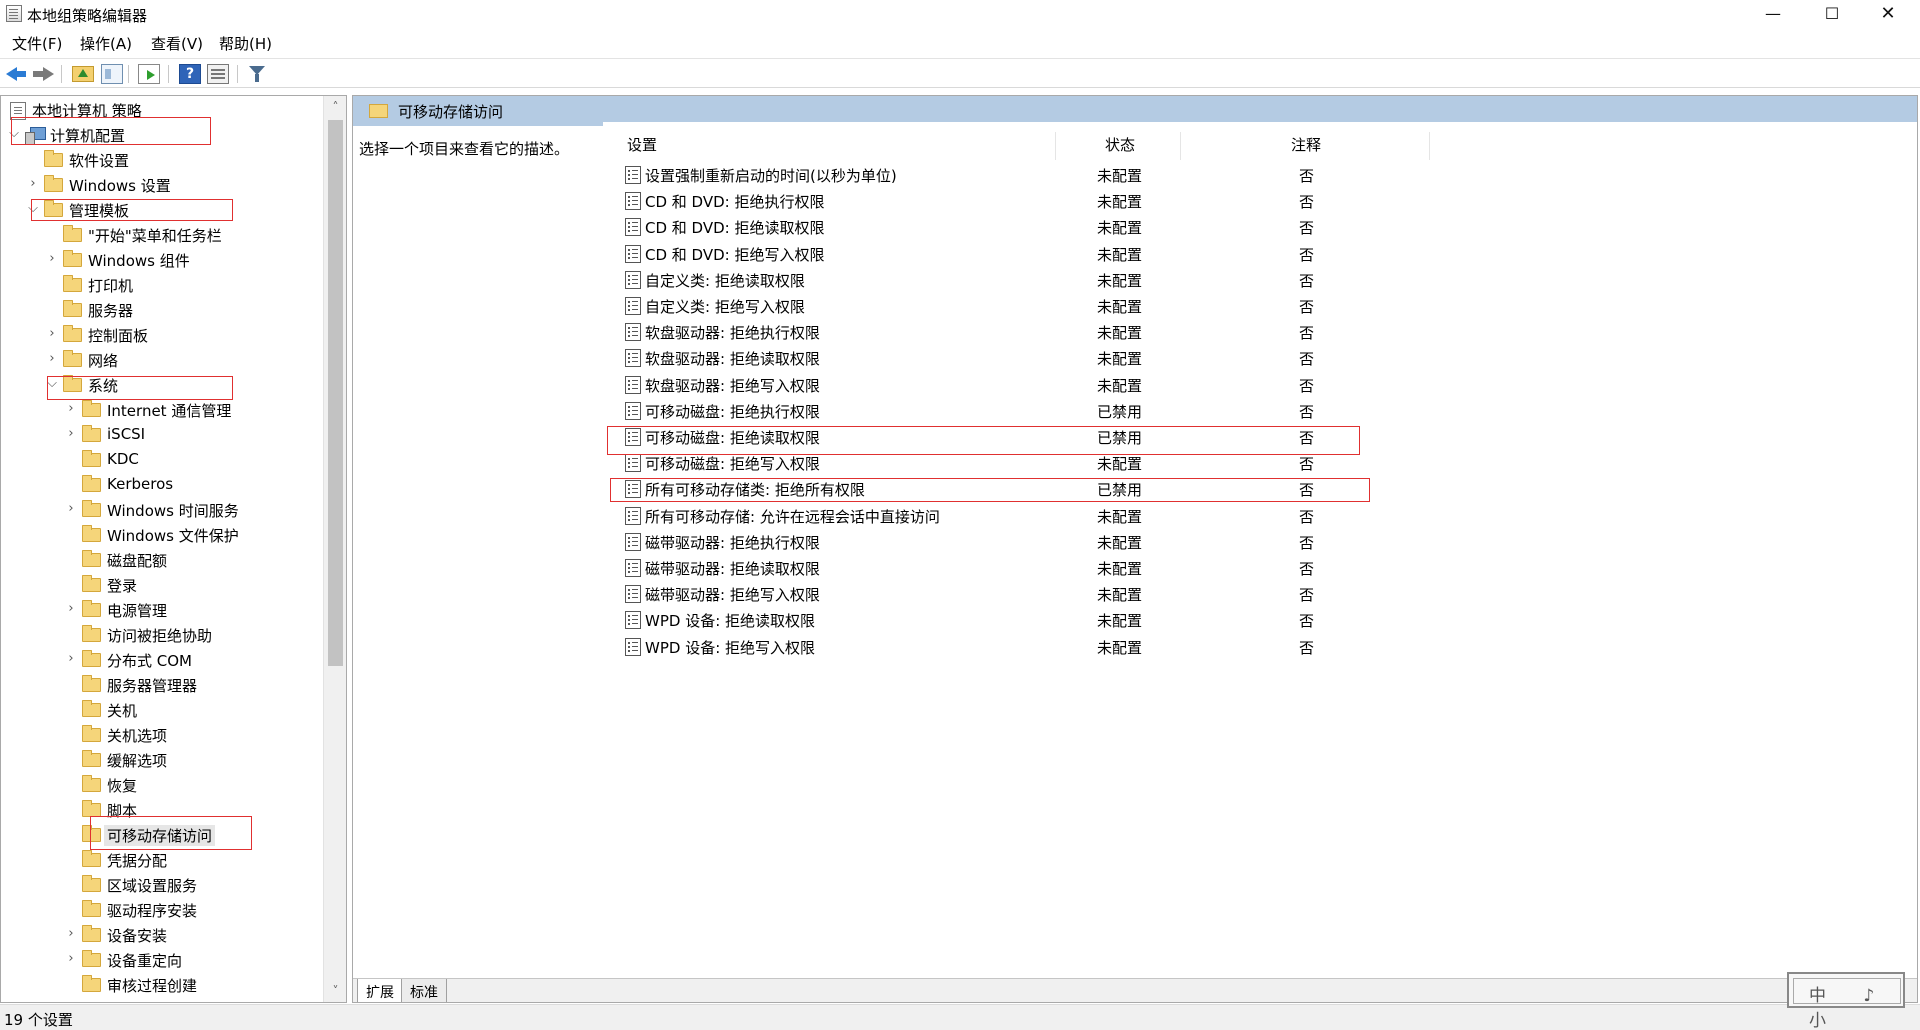  Describe the element at coordinates (162, 235) in the screenshot. I see `tree-item: "开始"菜单和任务栏` at that location.